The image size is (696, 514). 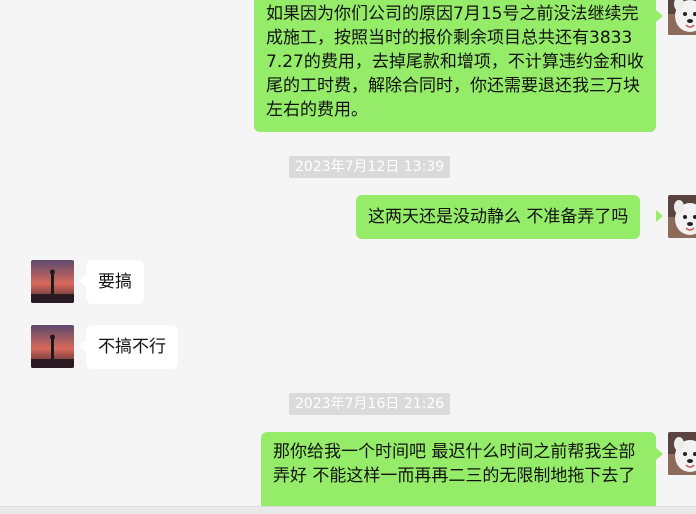 I want to click on message-text: 不搞不行, so click(x=132, y=347).